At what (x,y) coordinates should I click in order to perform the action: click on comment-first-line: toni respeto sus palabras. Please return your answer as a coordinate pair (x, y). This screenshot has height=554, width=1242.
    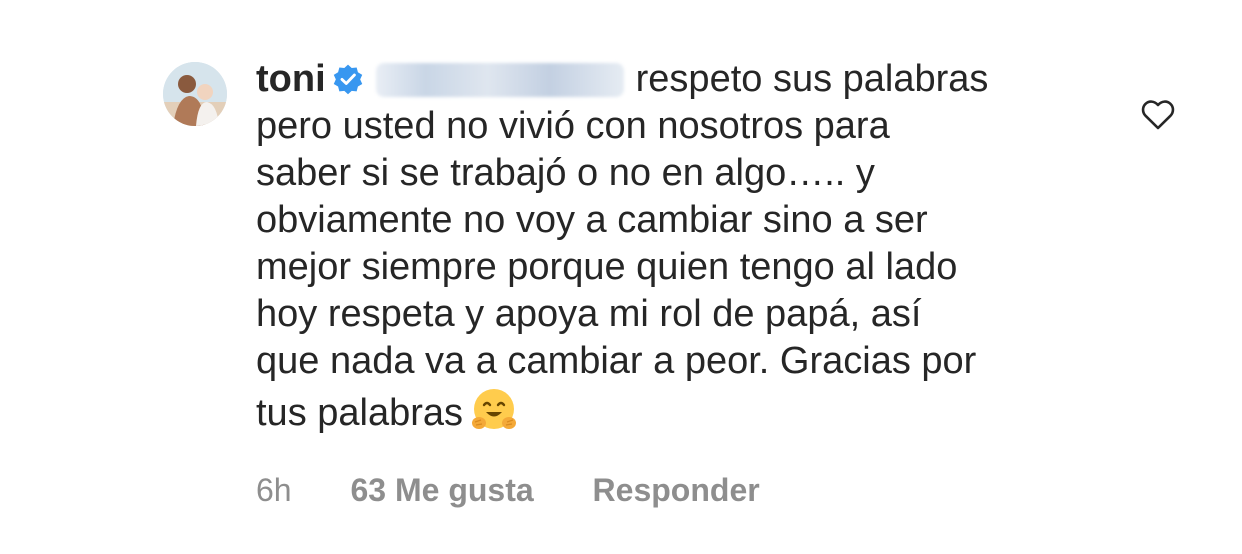
    Looking at the image, I should click on (696, 79).